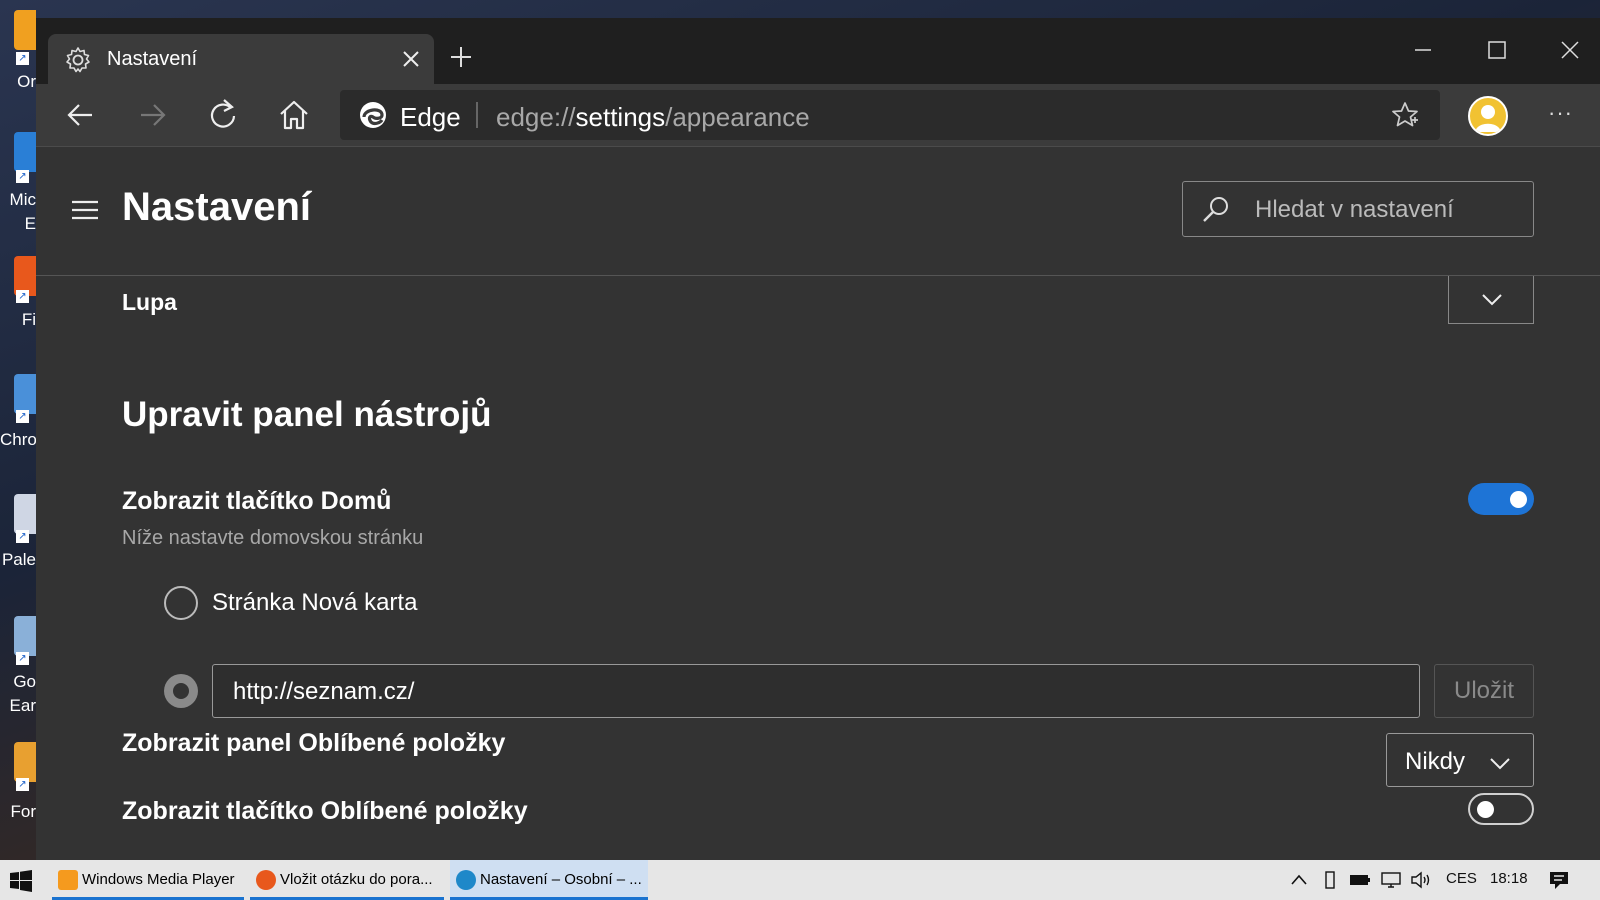 Image resolution: width=1600 pixels, height=900 pixels. What do you see at coordinates (68, 880) in the screenshot?
I see `media-player-icon` at bounding box center [68, 880].